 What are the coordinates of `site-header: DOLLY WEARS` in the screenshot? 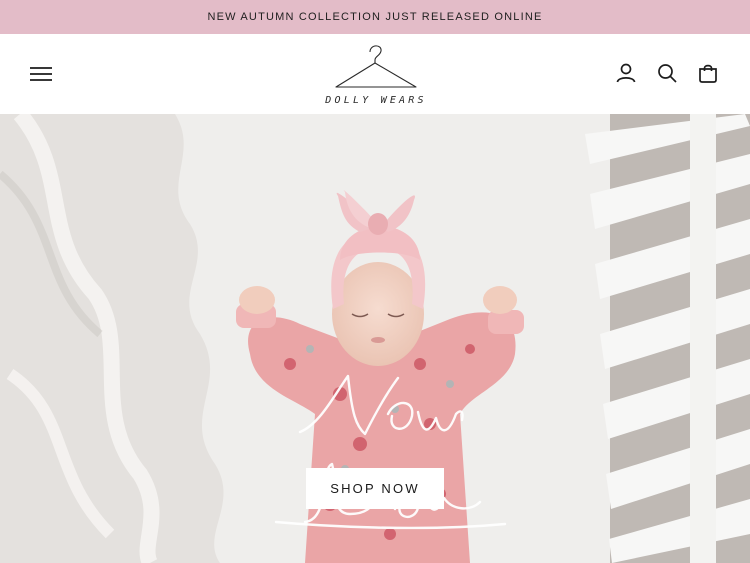 It's located at (375, 74).